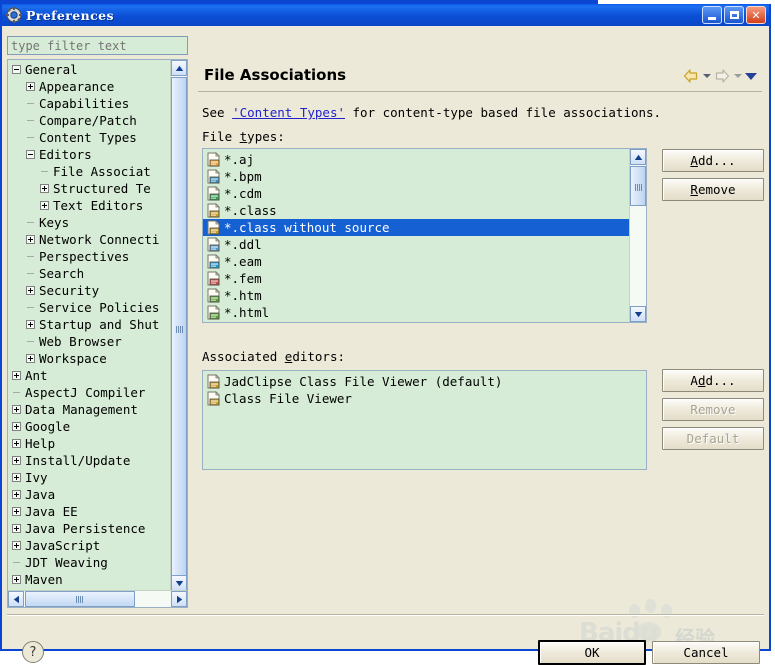 This screenshot has width=775, height=665. What do you see at coordinates (89, 256) in the screenshot?
I see `sidebar-item-perspectives: Perspectives` at bounding box center [89, 256].